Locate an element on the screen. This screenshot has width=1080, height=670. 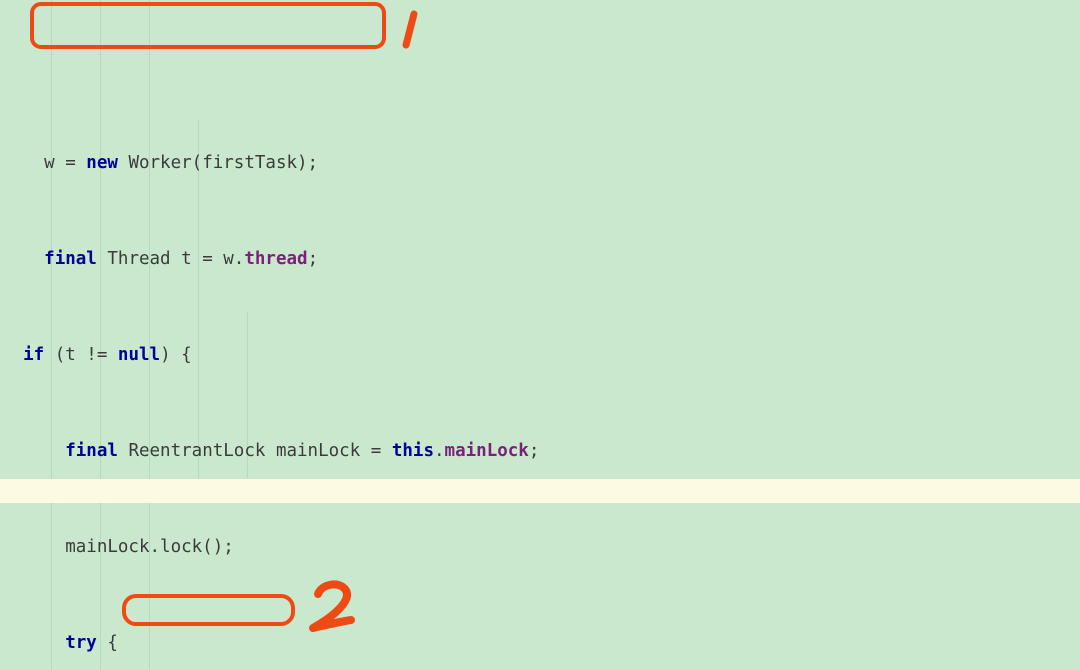
code-line-prev-partial is located at coordinates (540, 67).